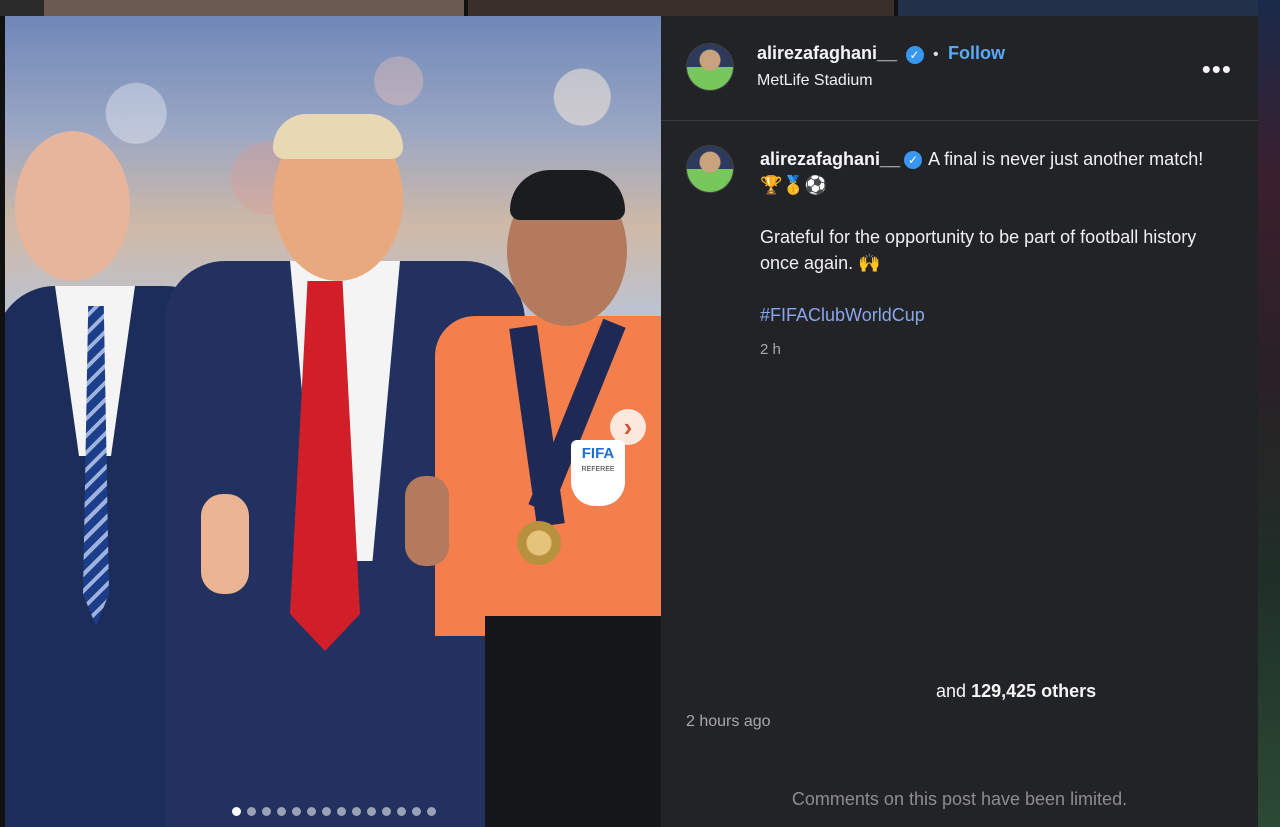  What do you see at coordinates (598, 453) in the screenshot?
I see `badge-text: FIFA` at bounding box center [598, 453].